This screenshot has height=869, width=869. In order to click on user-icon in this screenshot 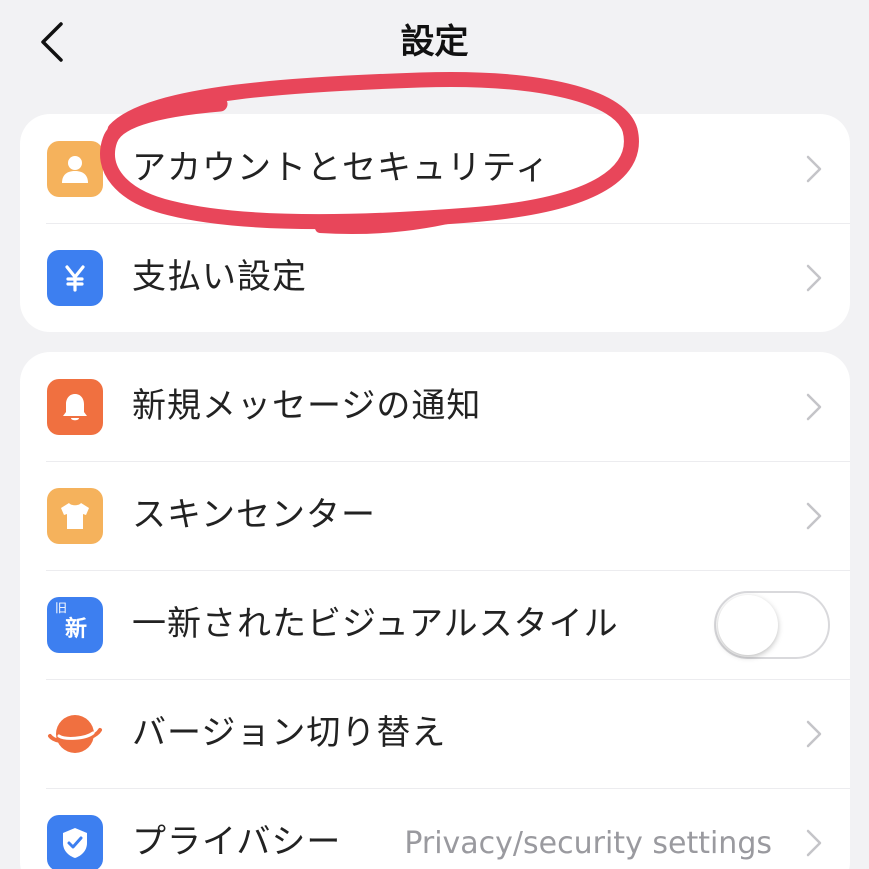, I will do `click(75, 169)`.